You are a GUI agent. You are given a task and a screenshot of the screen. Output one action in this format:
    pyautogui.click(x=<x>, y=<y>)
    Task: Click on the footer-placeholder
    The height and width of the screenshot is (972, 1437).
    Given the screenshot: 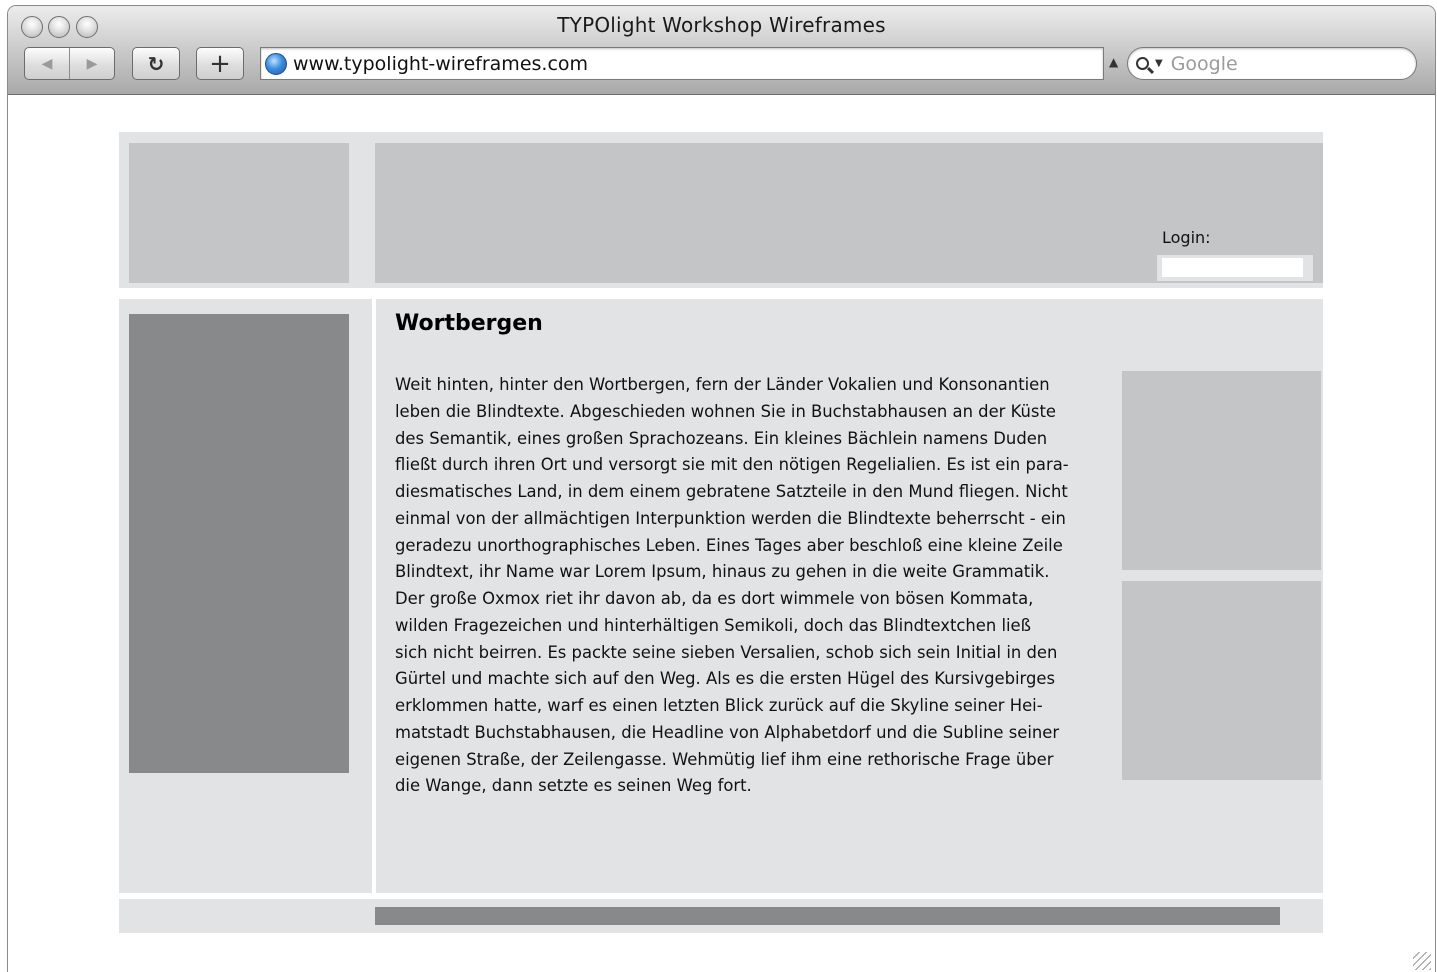 What is the action you would take?
    pyautogui.click(x=827, y=916)
    